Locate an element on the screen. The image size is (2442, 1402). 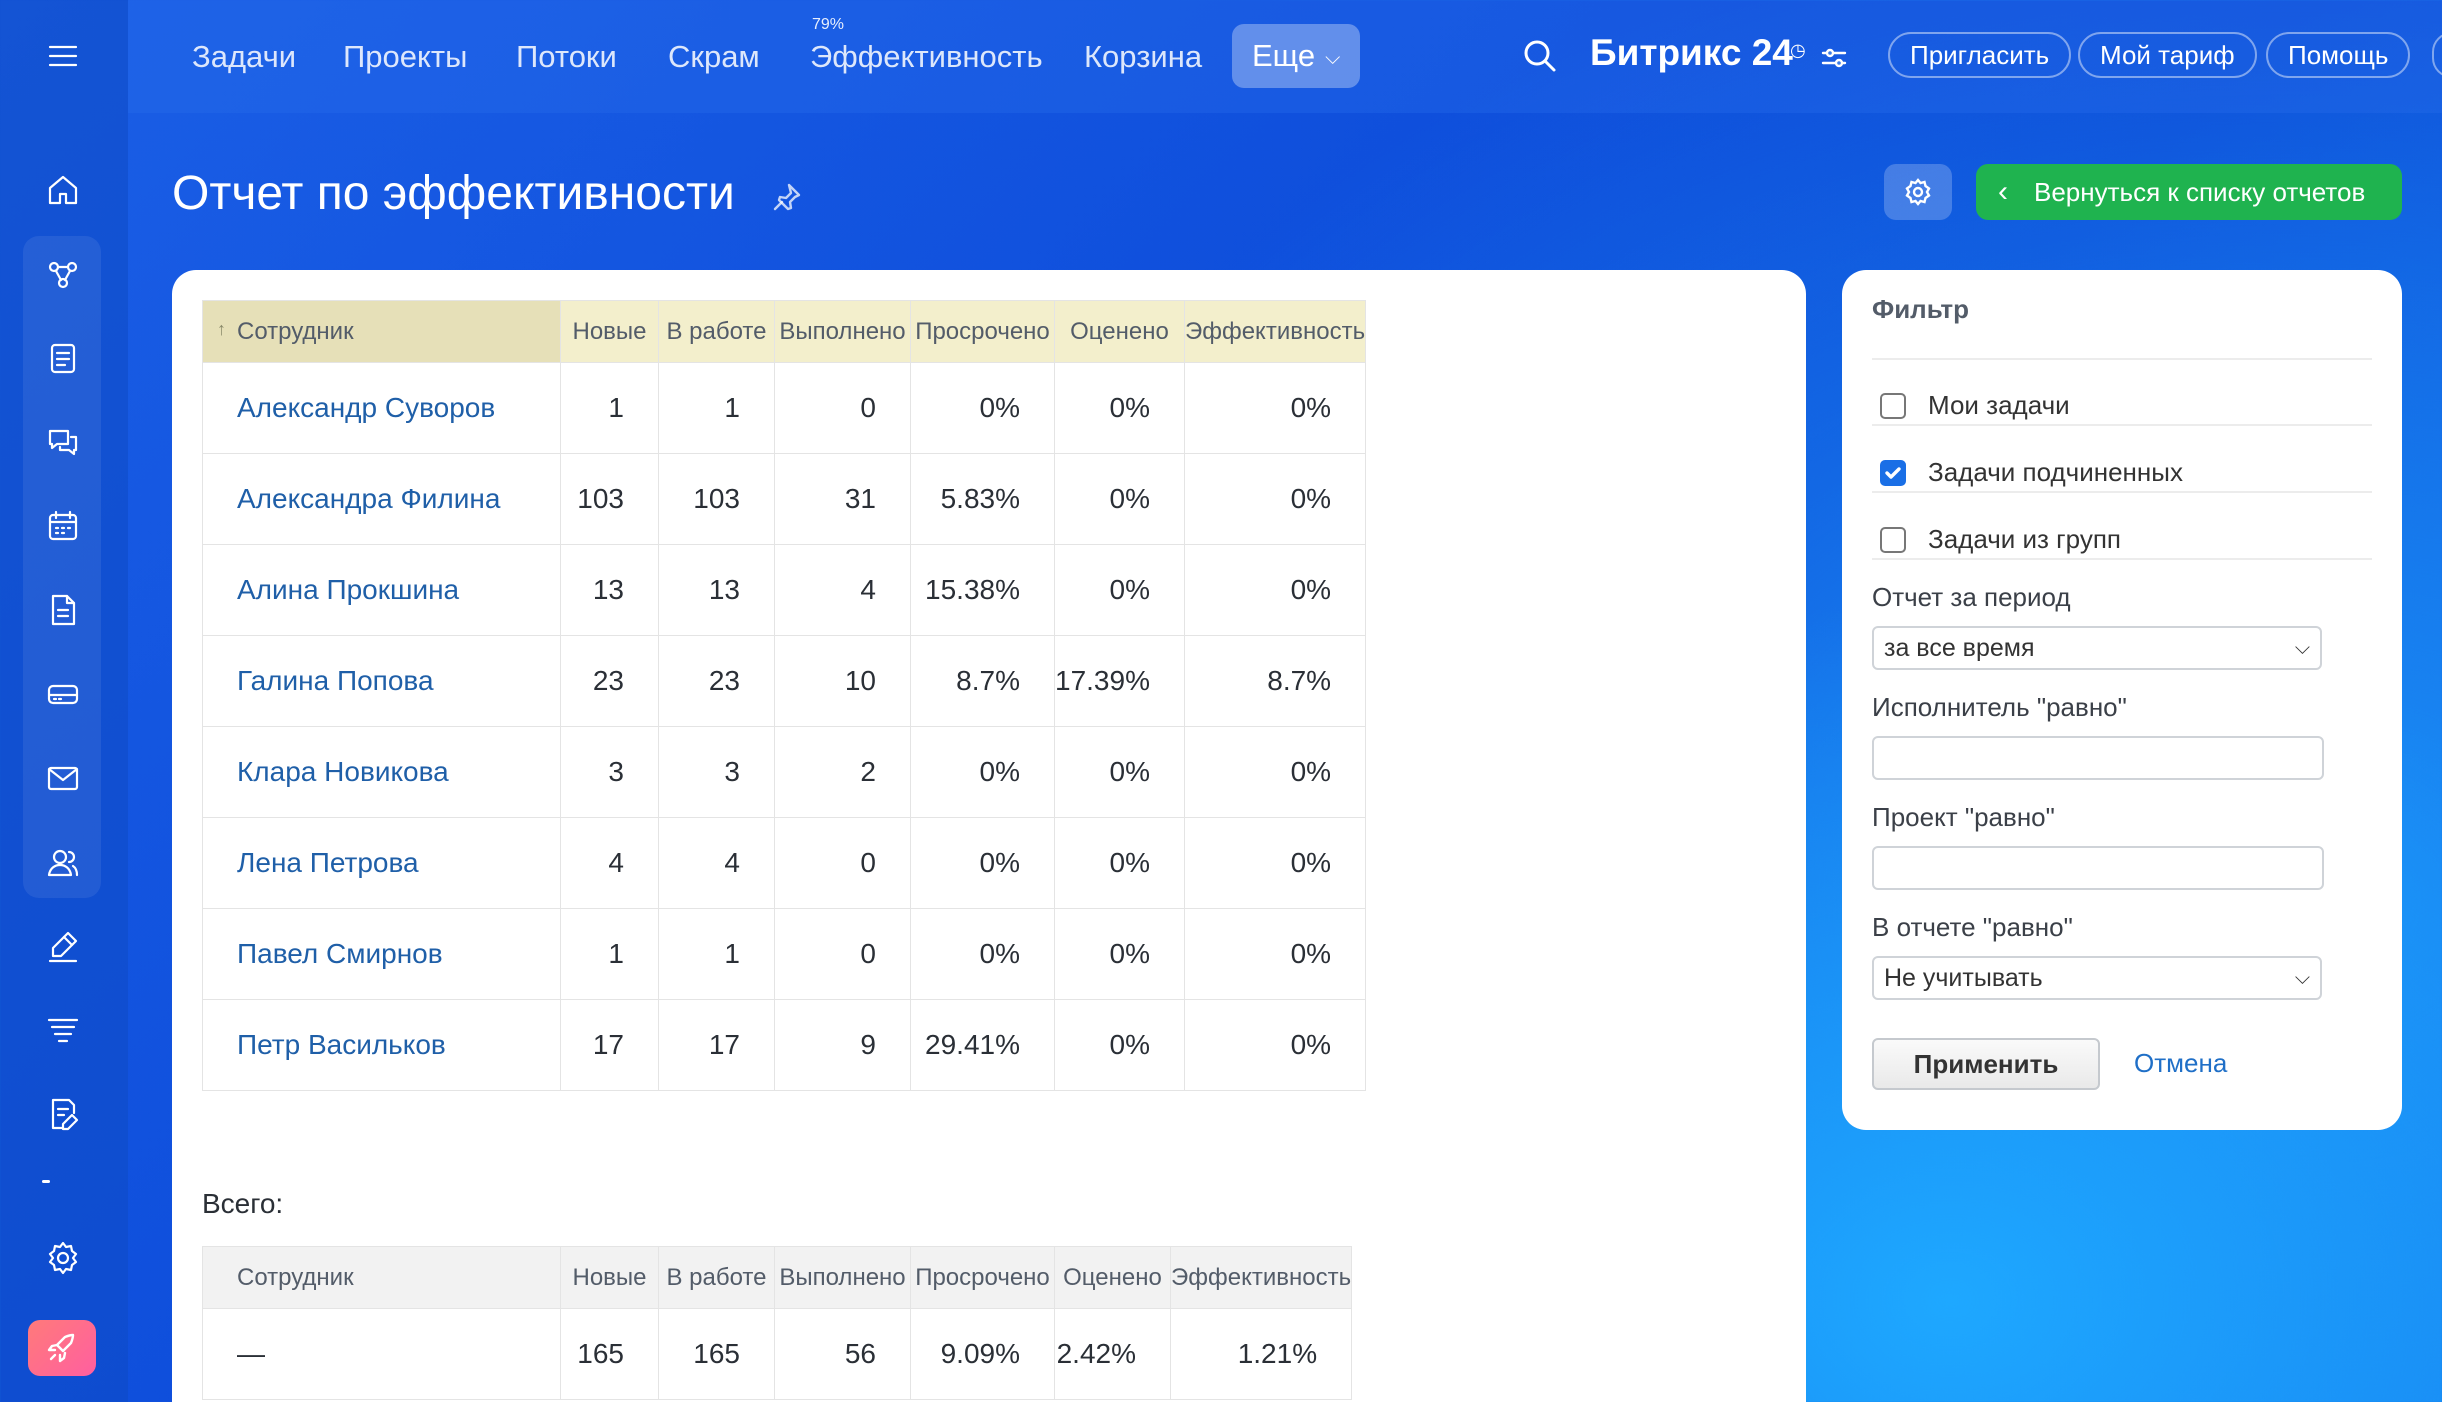
employee-name: Алина Прокшина is located at coordinates (381, 590).